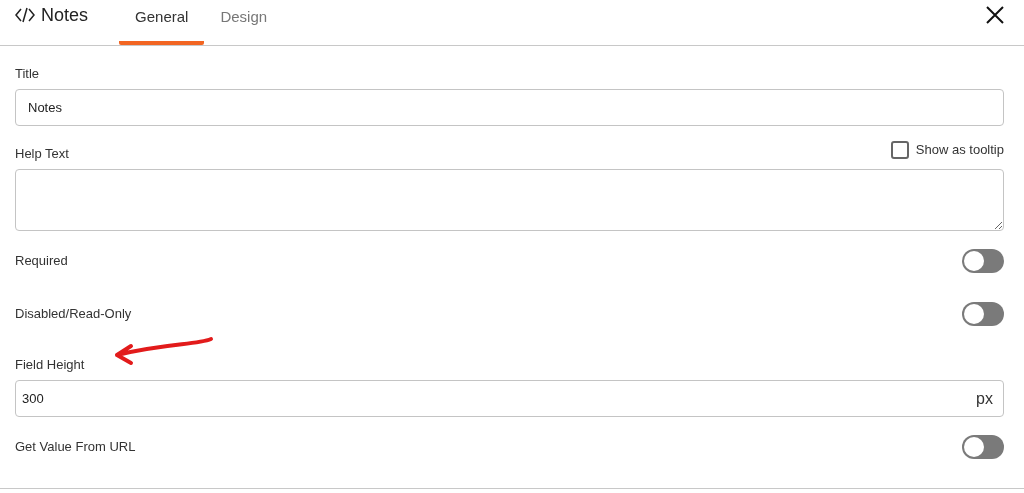  I want to click on checkbox-label: Show as tooltip, so click(959, 150).